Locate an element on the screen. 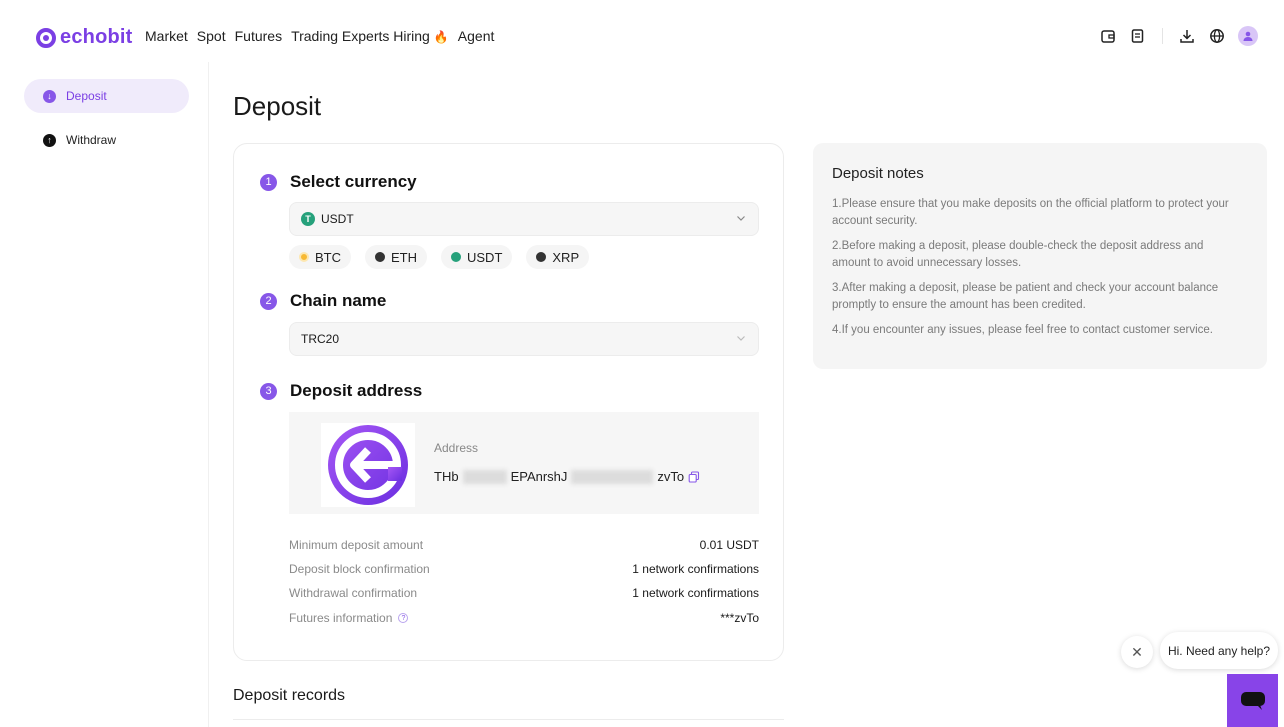 This screenshot has height=727, width=1284. info-key-wrap: Futures information ? is located at coordinates (349, 618).